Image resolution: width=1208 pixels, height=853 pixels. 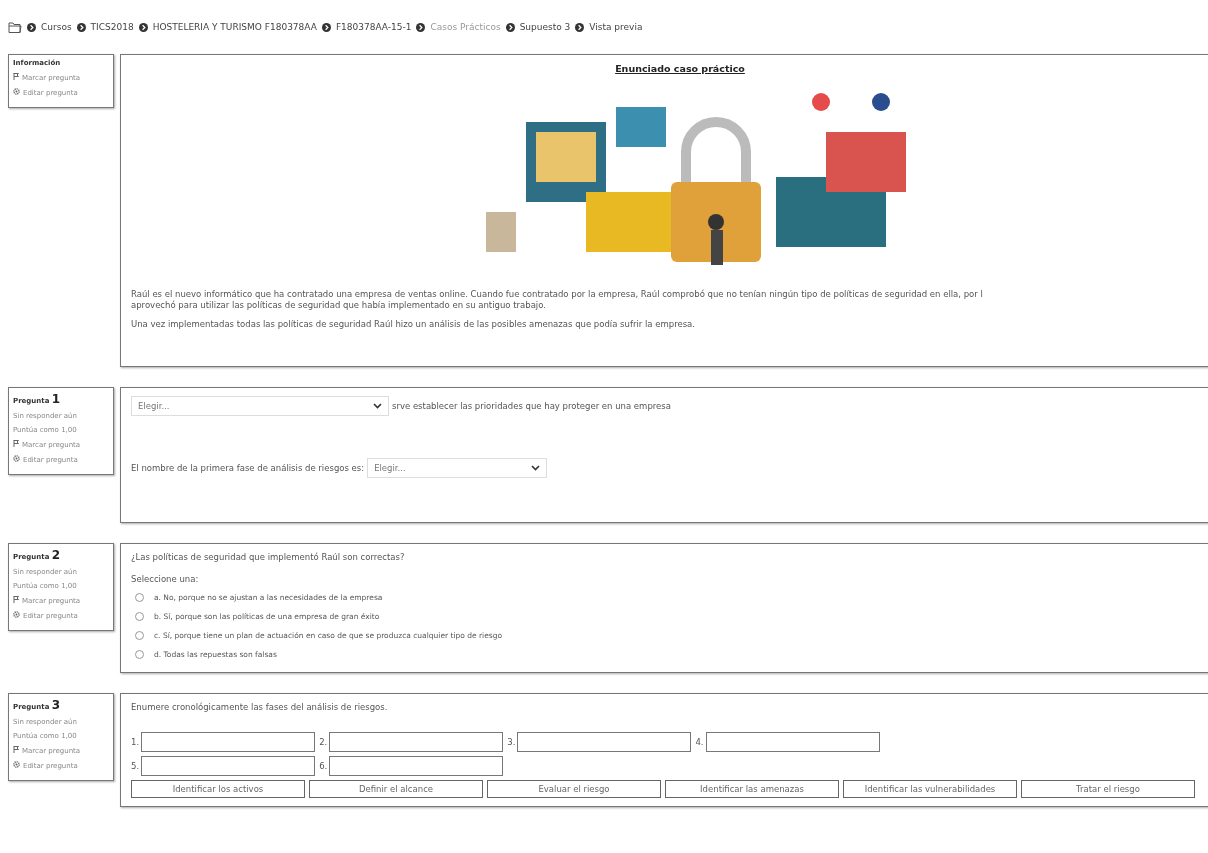 What do you see at coordinates (752, 789) in the screenshot?
I see `draggable-answer: Identificar las amenazas` at bounding box center [752, 789].